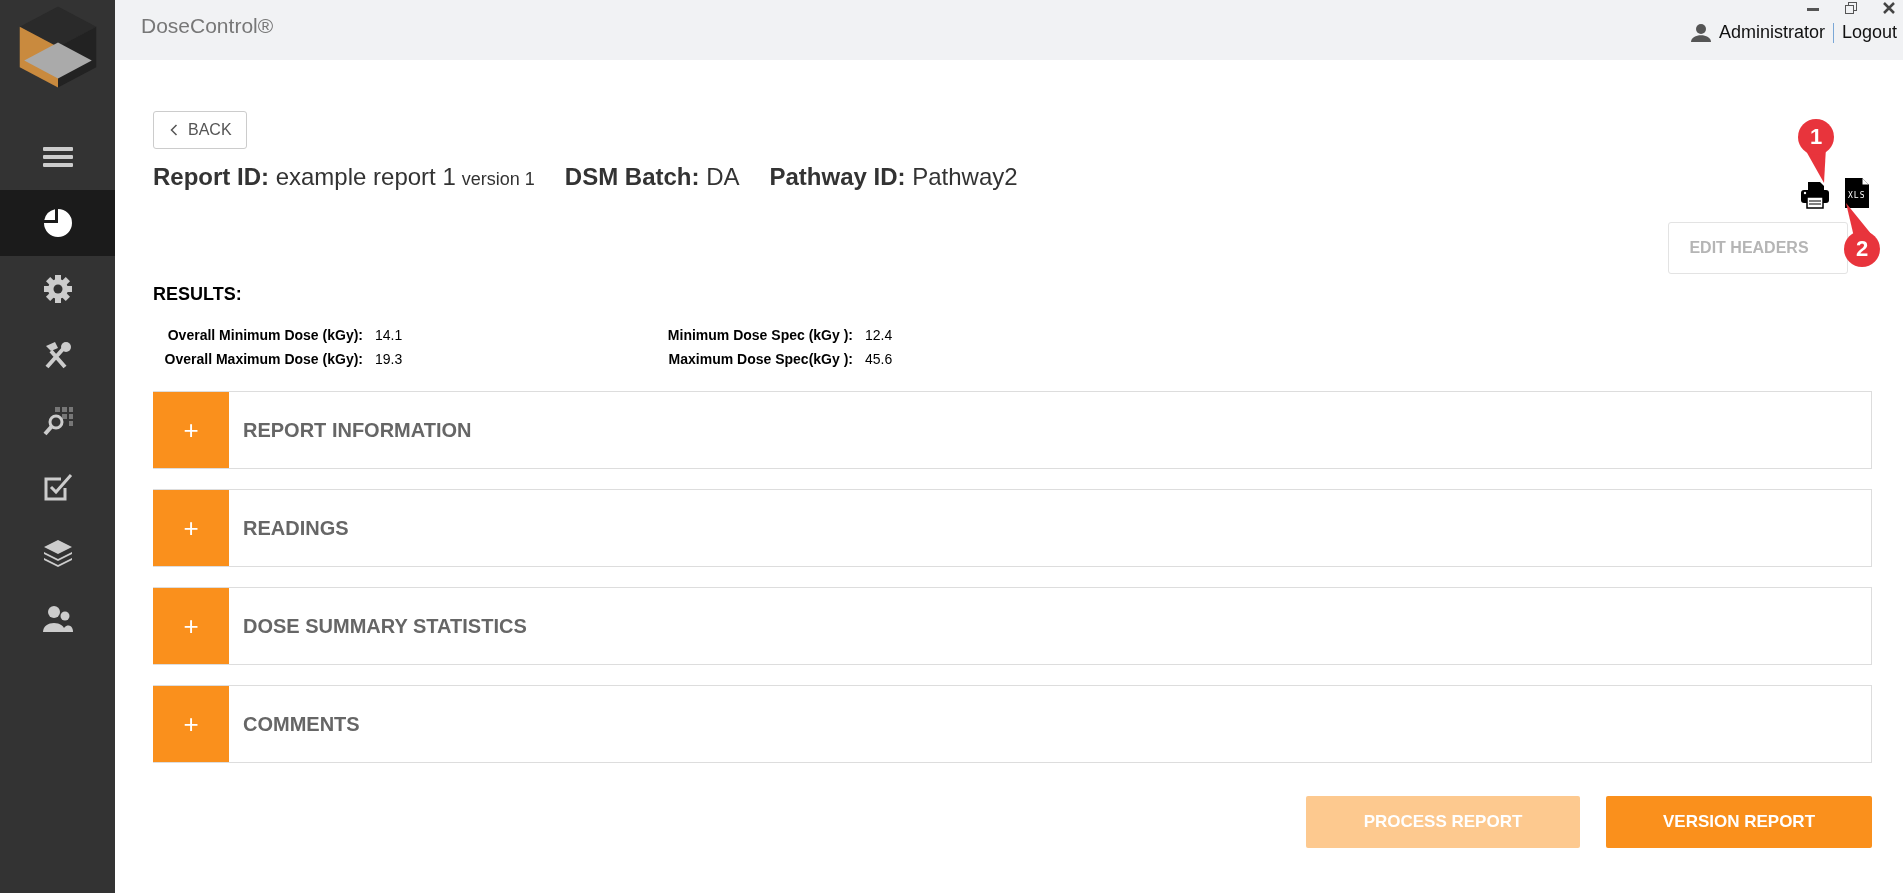  I want to click on metric-value: 45.6, so click(879, 359).